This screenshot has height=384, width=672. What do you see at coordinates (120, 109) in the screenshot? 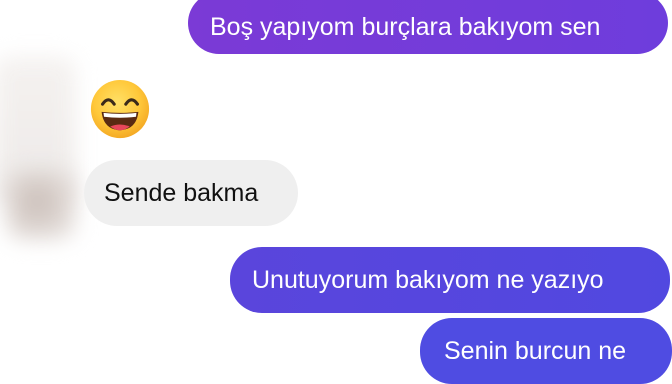
I see `grinning-face-emoji-icon` at bounding box center [120, 109].